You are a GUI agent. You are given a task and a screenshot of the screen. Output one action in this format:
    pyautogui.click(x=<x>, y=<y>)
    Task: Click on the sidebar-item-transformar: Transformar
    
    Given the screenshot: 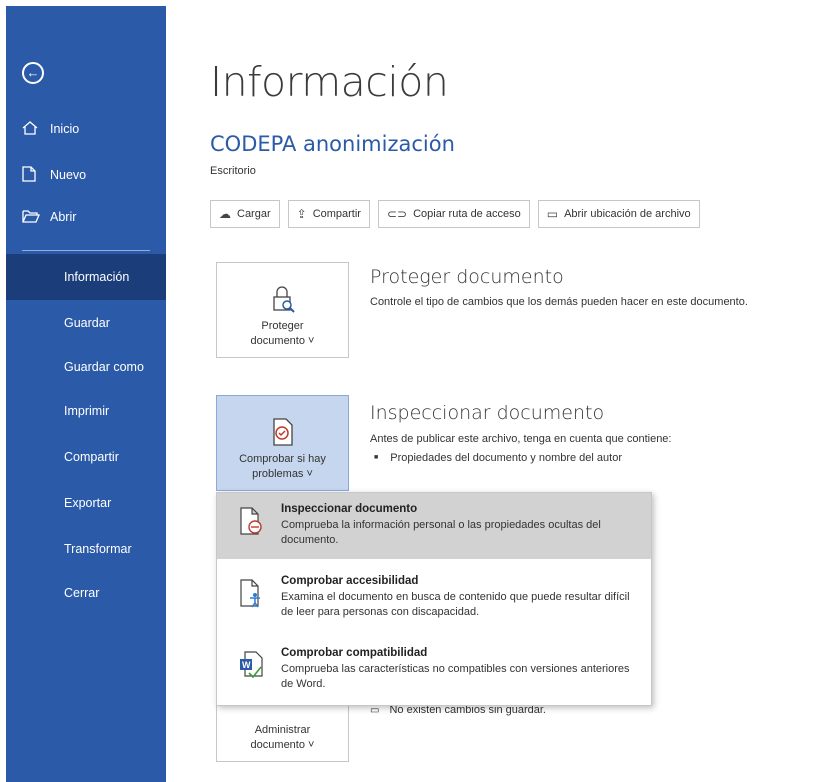 What is the action you would take?
    pyautogui.click(x=86, y=549)
    